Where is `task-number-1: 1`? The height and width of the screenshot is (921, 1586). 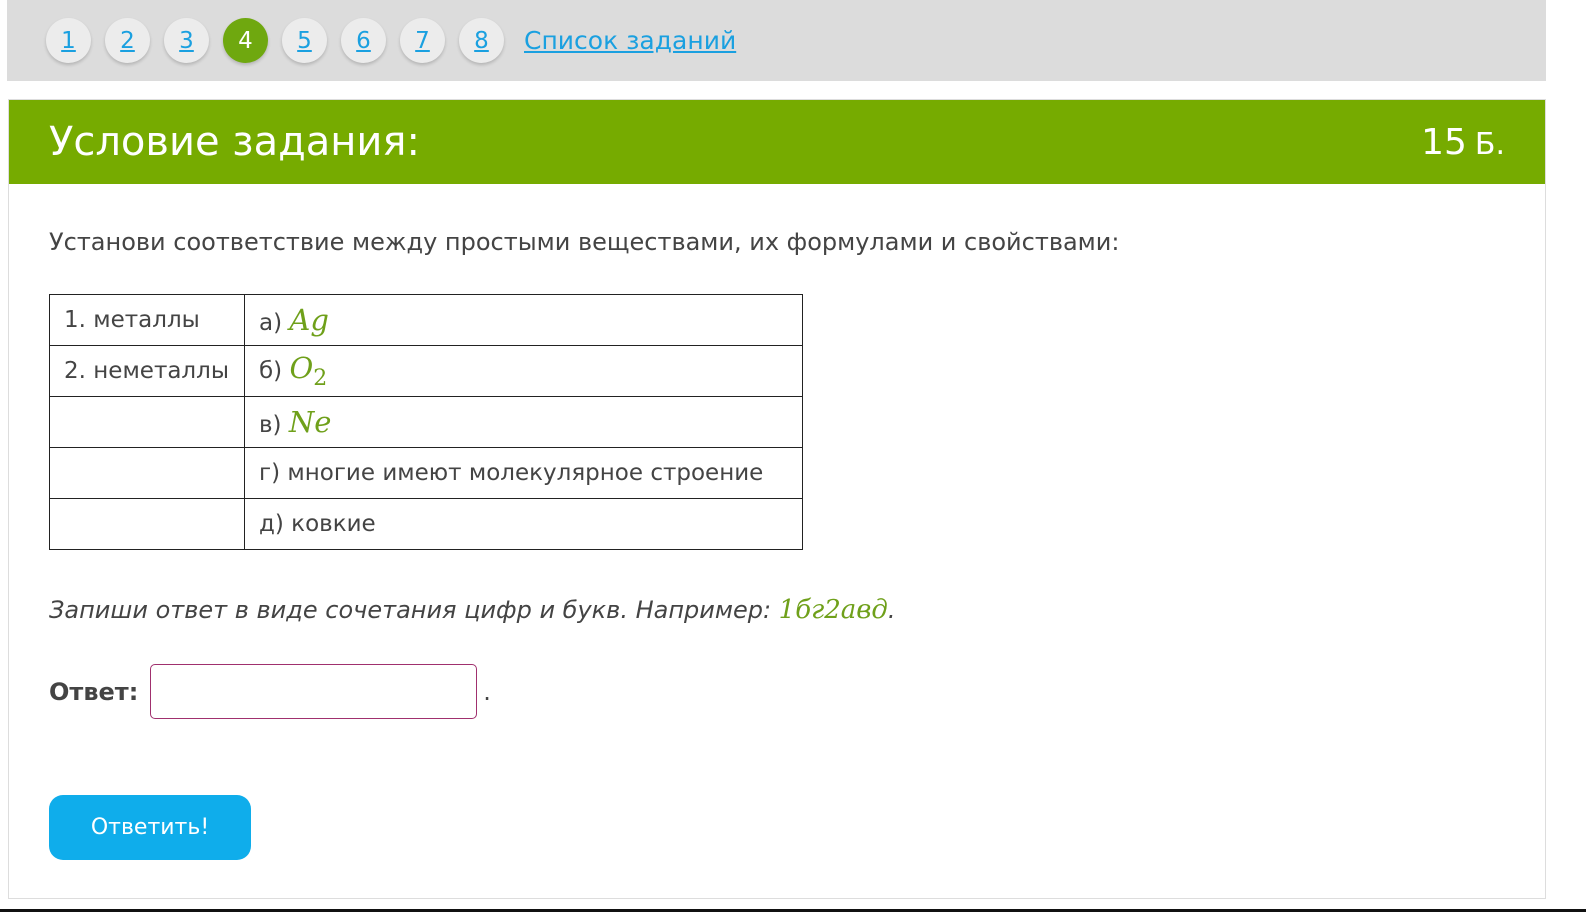 task-number-1: 1 is located at coordinates (68, 40).